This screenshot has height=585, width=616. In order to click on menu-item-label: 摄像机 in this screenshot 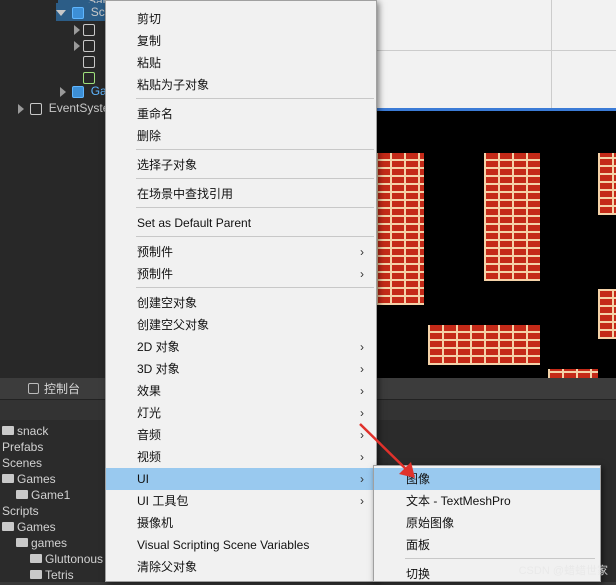, I will do `click(155, 523)`.